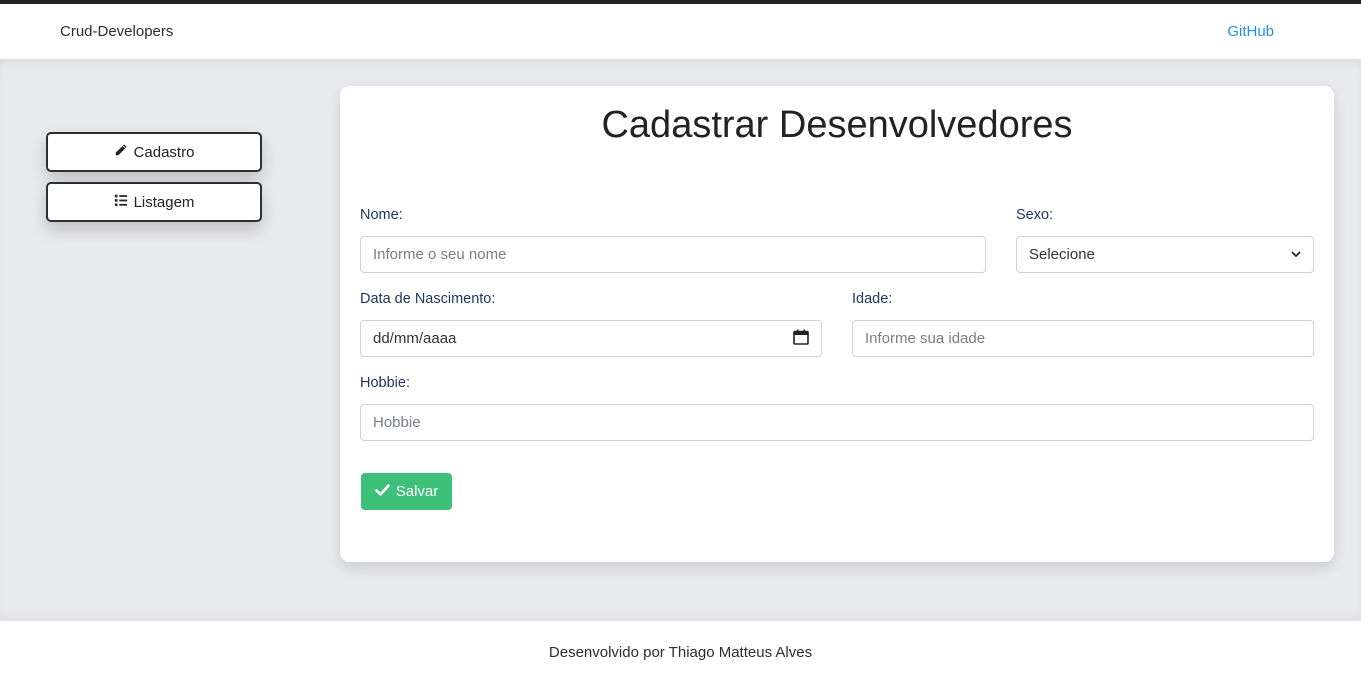 The image size is (1361, 699). What do you see at coordinates (164, 202) in the screenshot?
I see `sidebar-item-label: Listagem` at bounding box center [164, 202].